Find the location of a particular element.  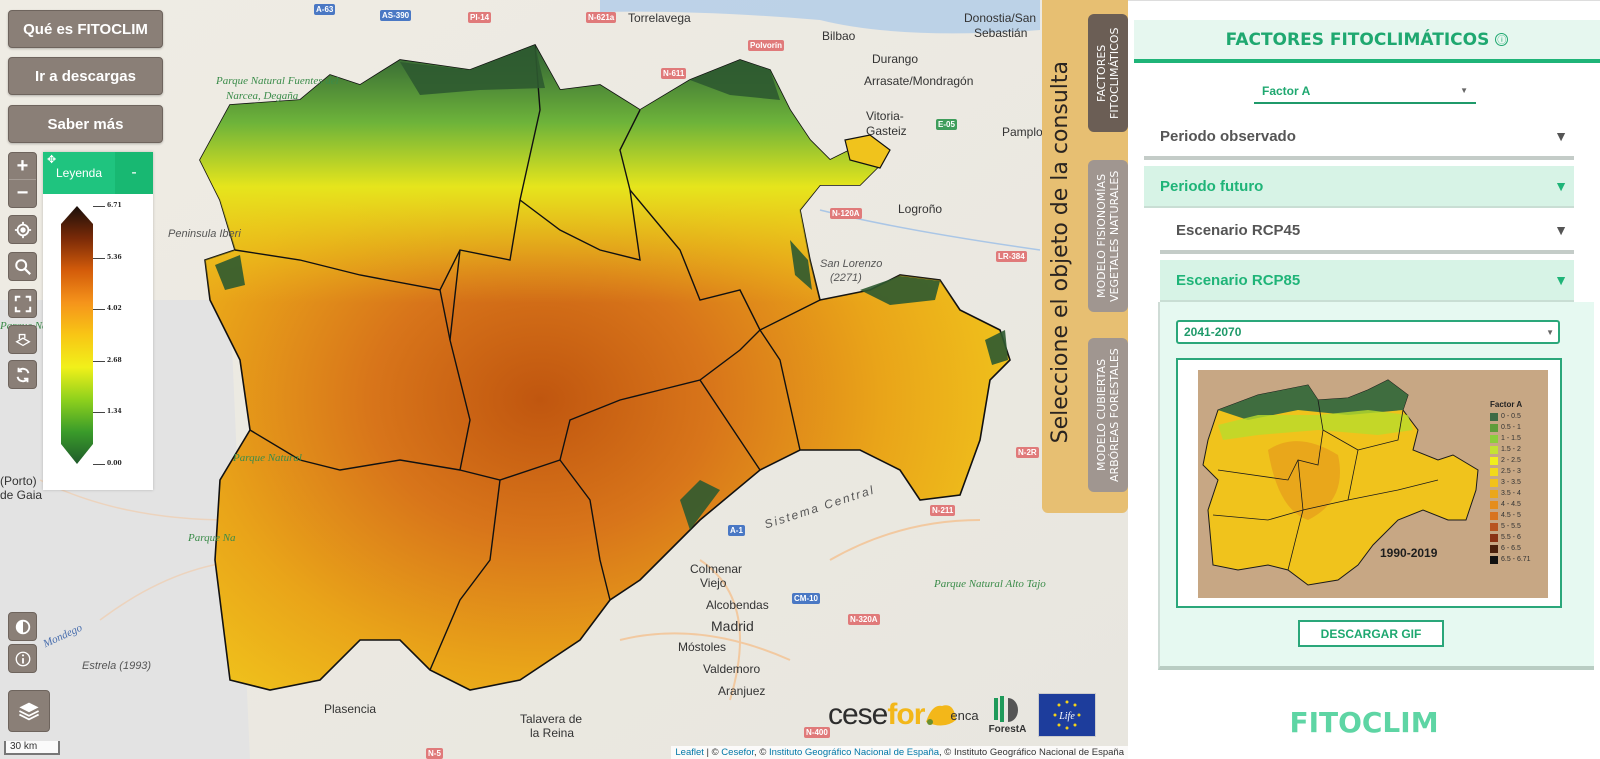

legend-item-label: 3 - 3.5 is located at coordinates (1511, 482).